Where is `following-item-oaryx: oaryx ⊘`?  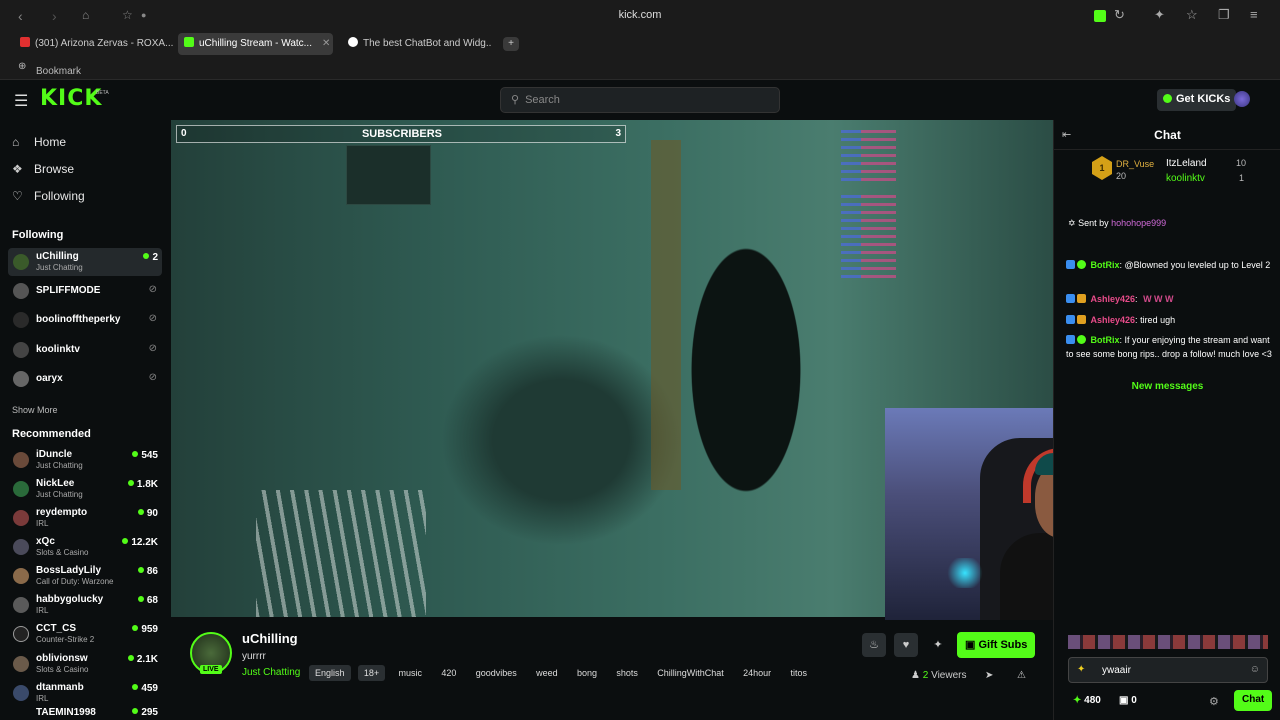 following-item-oaryx: oaryx ⊘ is located at coordinates (85, 379).